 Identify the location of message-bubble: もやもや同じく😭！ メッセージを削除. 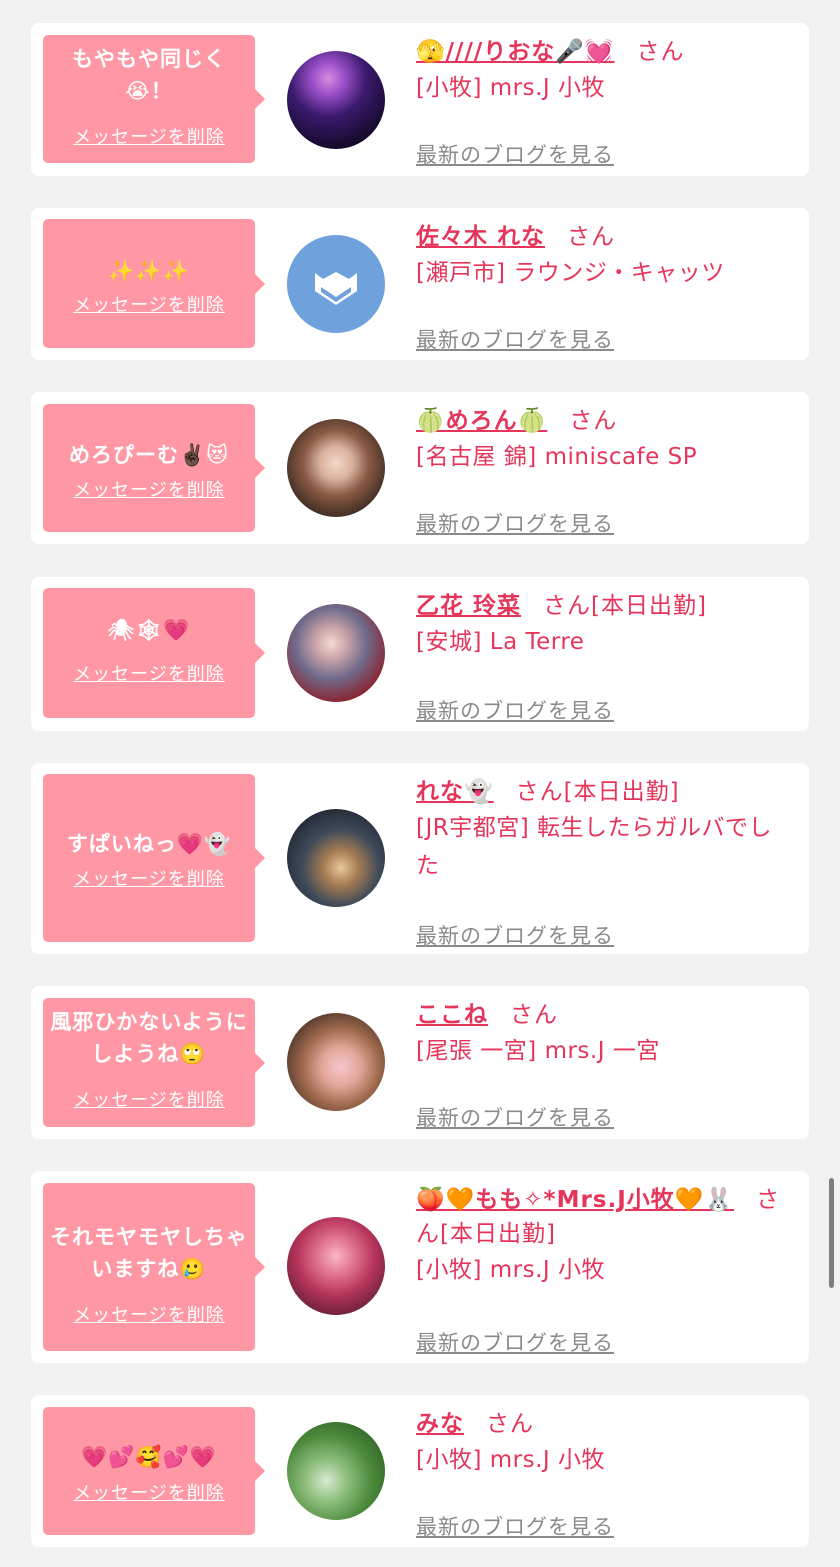
(154, 99).